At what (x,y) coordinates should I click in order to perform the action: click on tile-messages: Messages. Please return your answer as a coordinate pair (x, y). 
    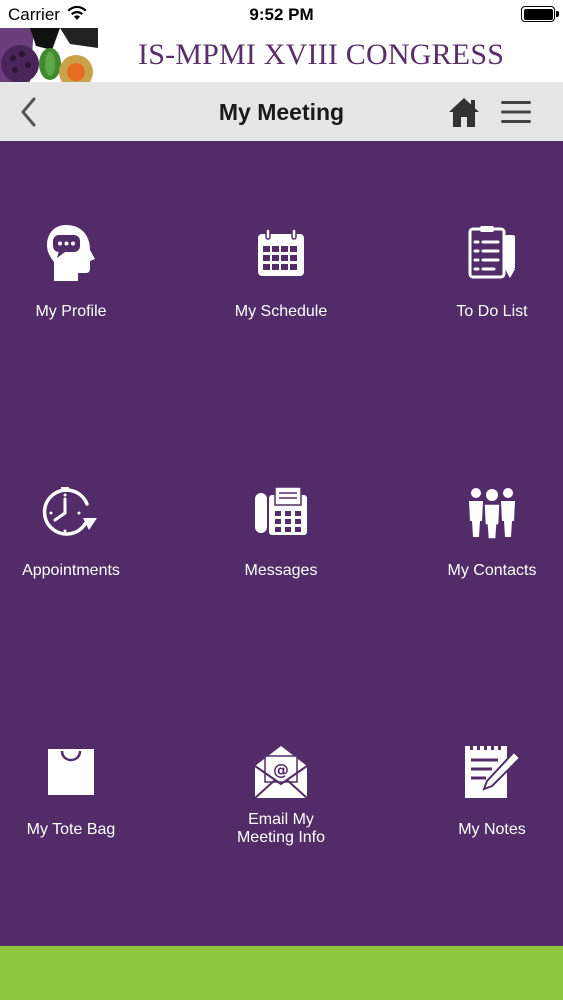
    Looking at the image, I should click on (281, 555).